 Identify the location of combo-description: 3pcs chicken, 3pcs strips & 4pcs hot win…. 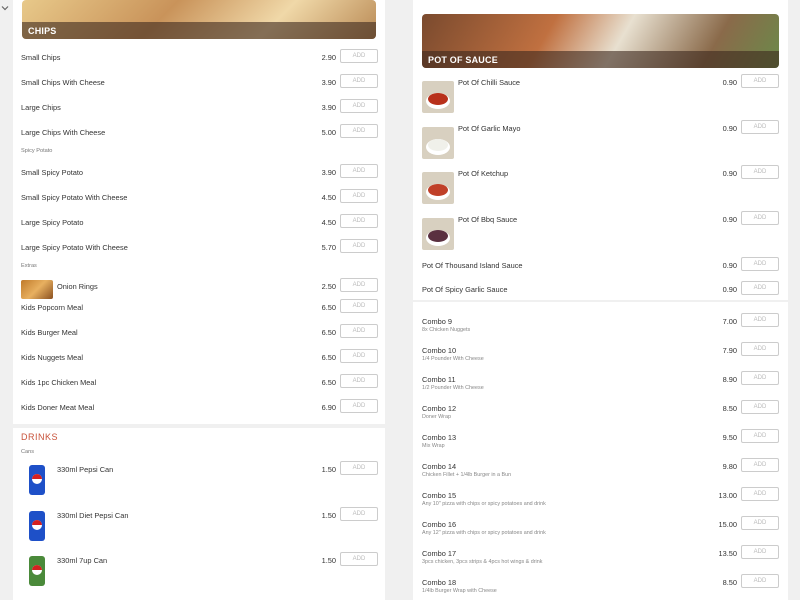
(482, 562).